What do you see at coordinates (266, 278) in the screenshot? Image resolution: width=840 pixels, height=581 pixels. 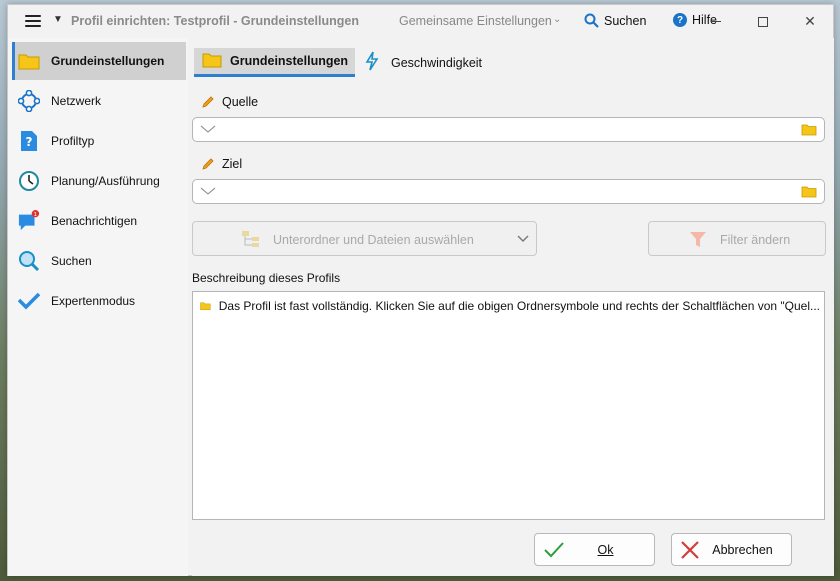 I see `description-label: Beschreibung dieses Profils` at bounding box center [266, 278].